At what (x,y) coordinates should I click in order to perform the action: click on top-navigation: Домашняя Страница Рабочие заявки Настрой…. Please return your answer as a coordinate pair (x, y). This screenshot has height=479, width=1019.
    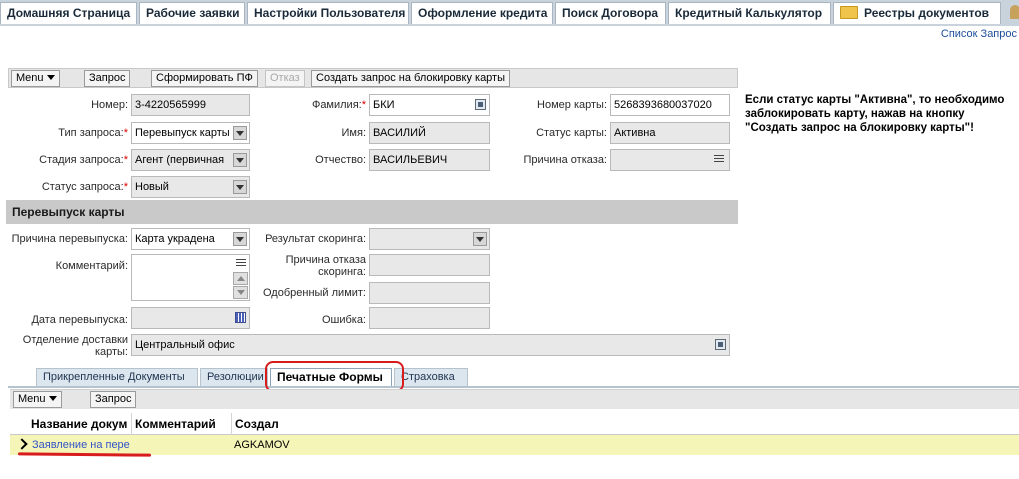
    Looking at the image, I should click on (509, 13).